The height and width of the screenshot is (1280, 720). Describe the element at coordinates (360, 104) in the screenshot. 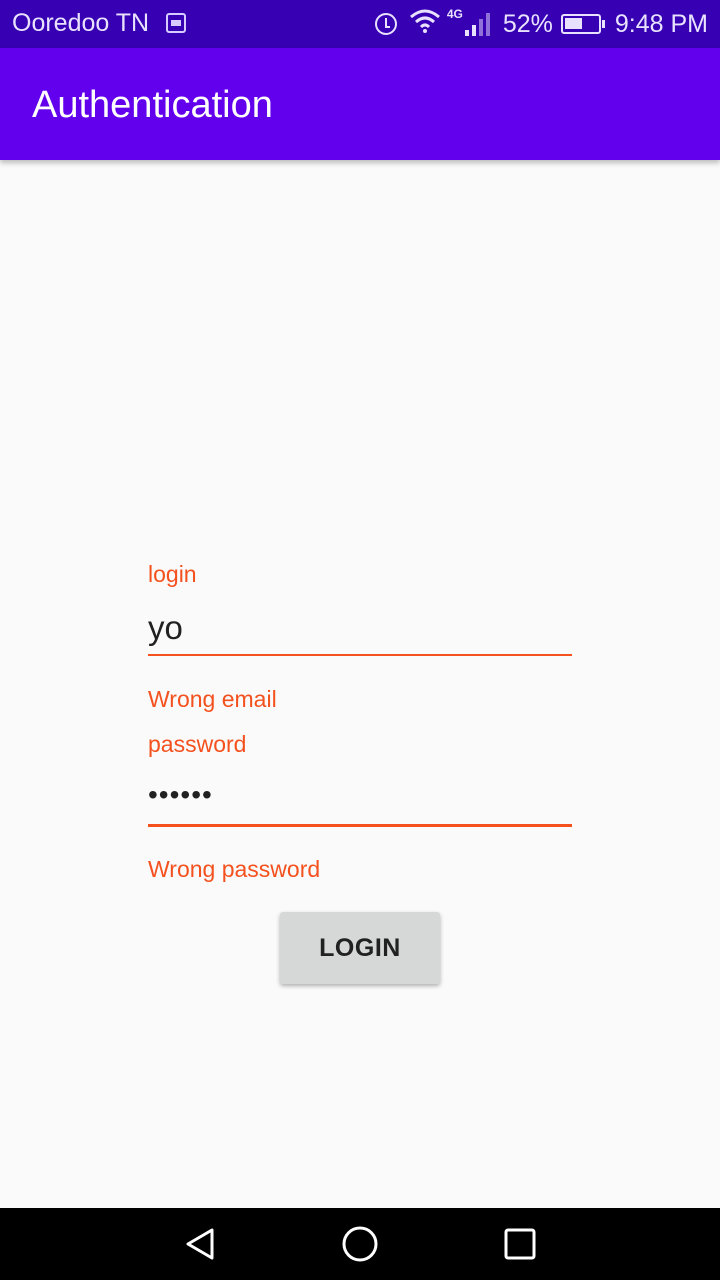

I see `app-bar: Authentication` at that location.